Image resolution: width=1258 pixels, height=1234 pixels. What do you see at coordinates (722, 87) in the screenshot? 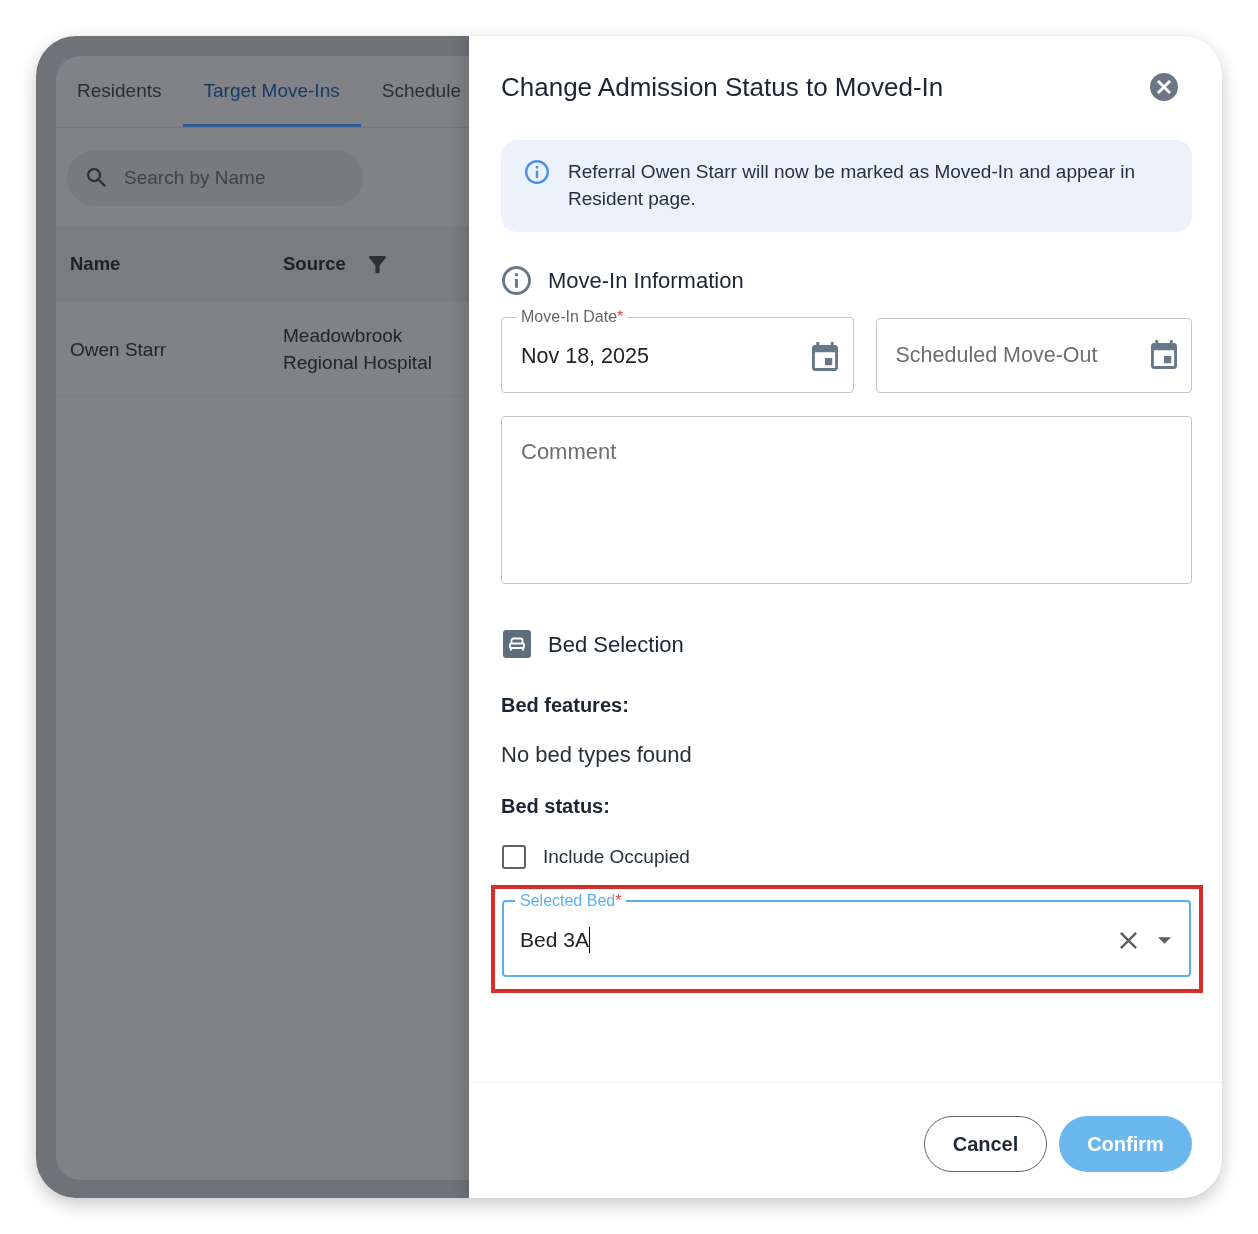
I see `dialog-title: Change Admission Status to Moved-In` at bounding box center [722, 87].